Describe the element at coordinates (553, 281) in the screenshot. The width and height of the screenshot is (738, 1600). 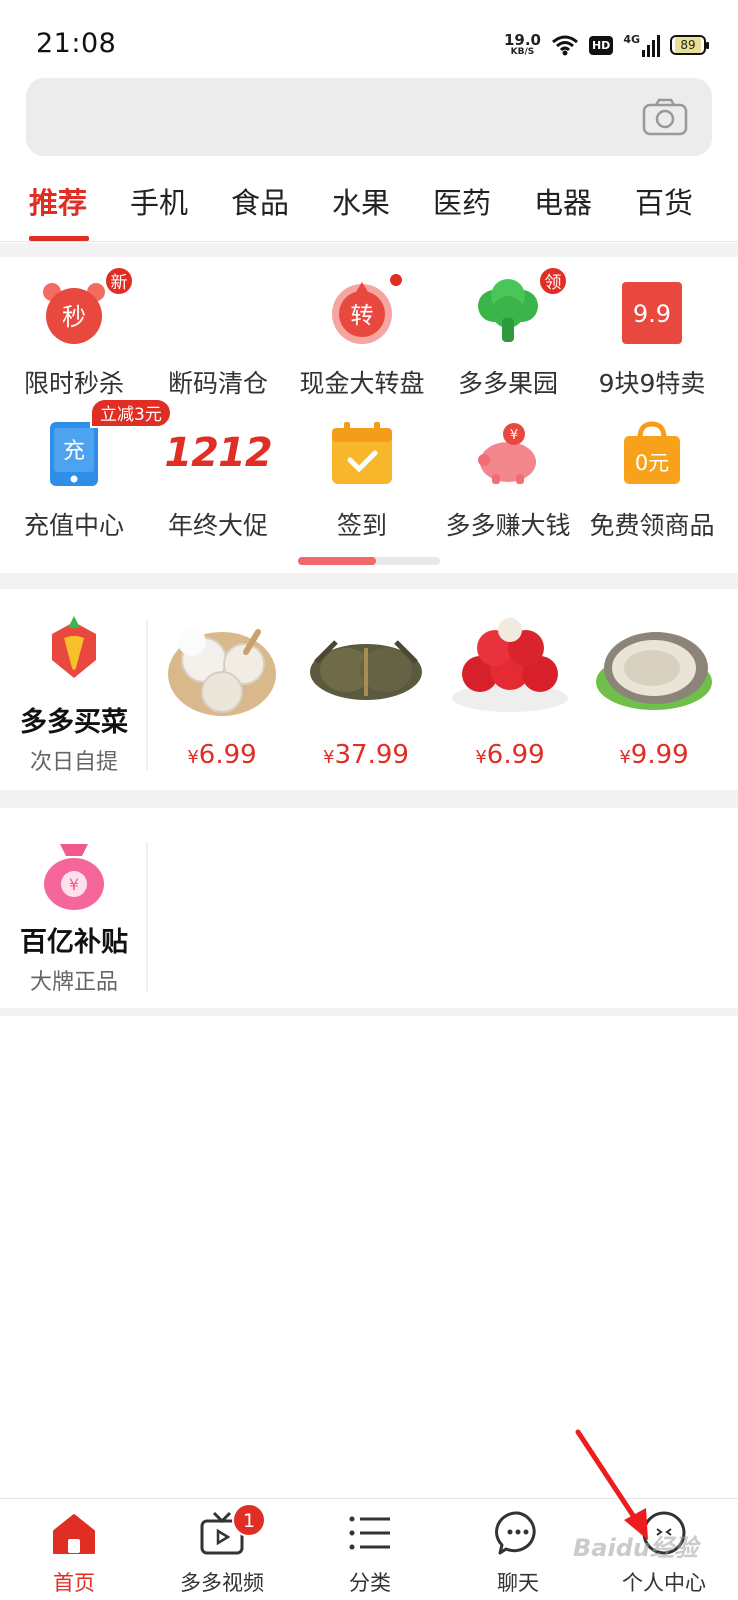
I see `claim-badge: 领` at that location.